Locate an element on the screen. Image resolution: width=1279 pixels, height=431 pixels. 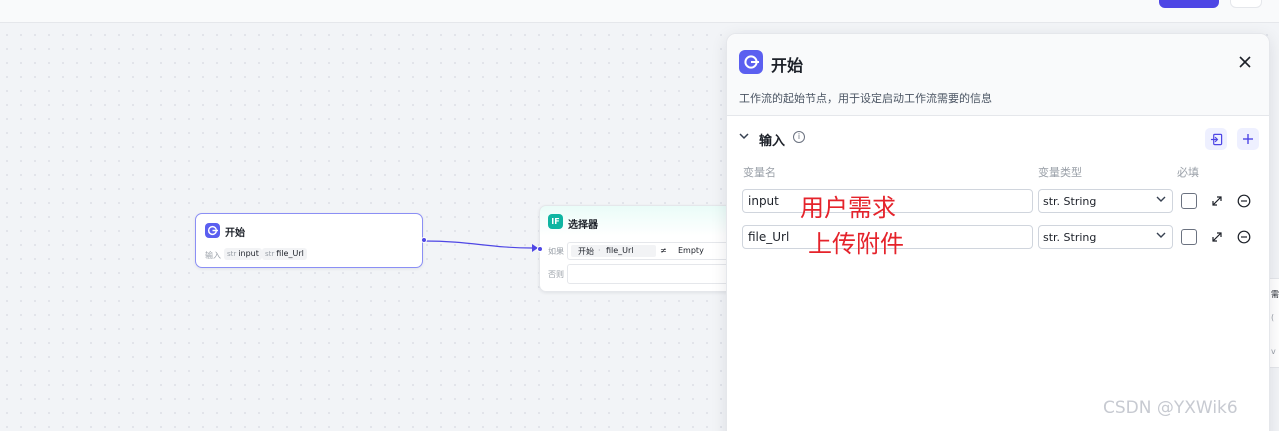
panel-title: 开始 is located at coordinates (787, 65).